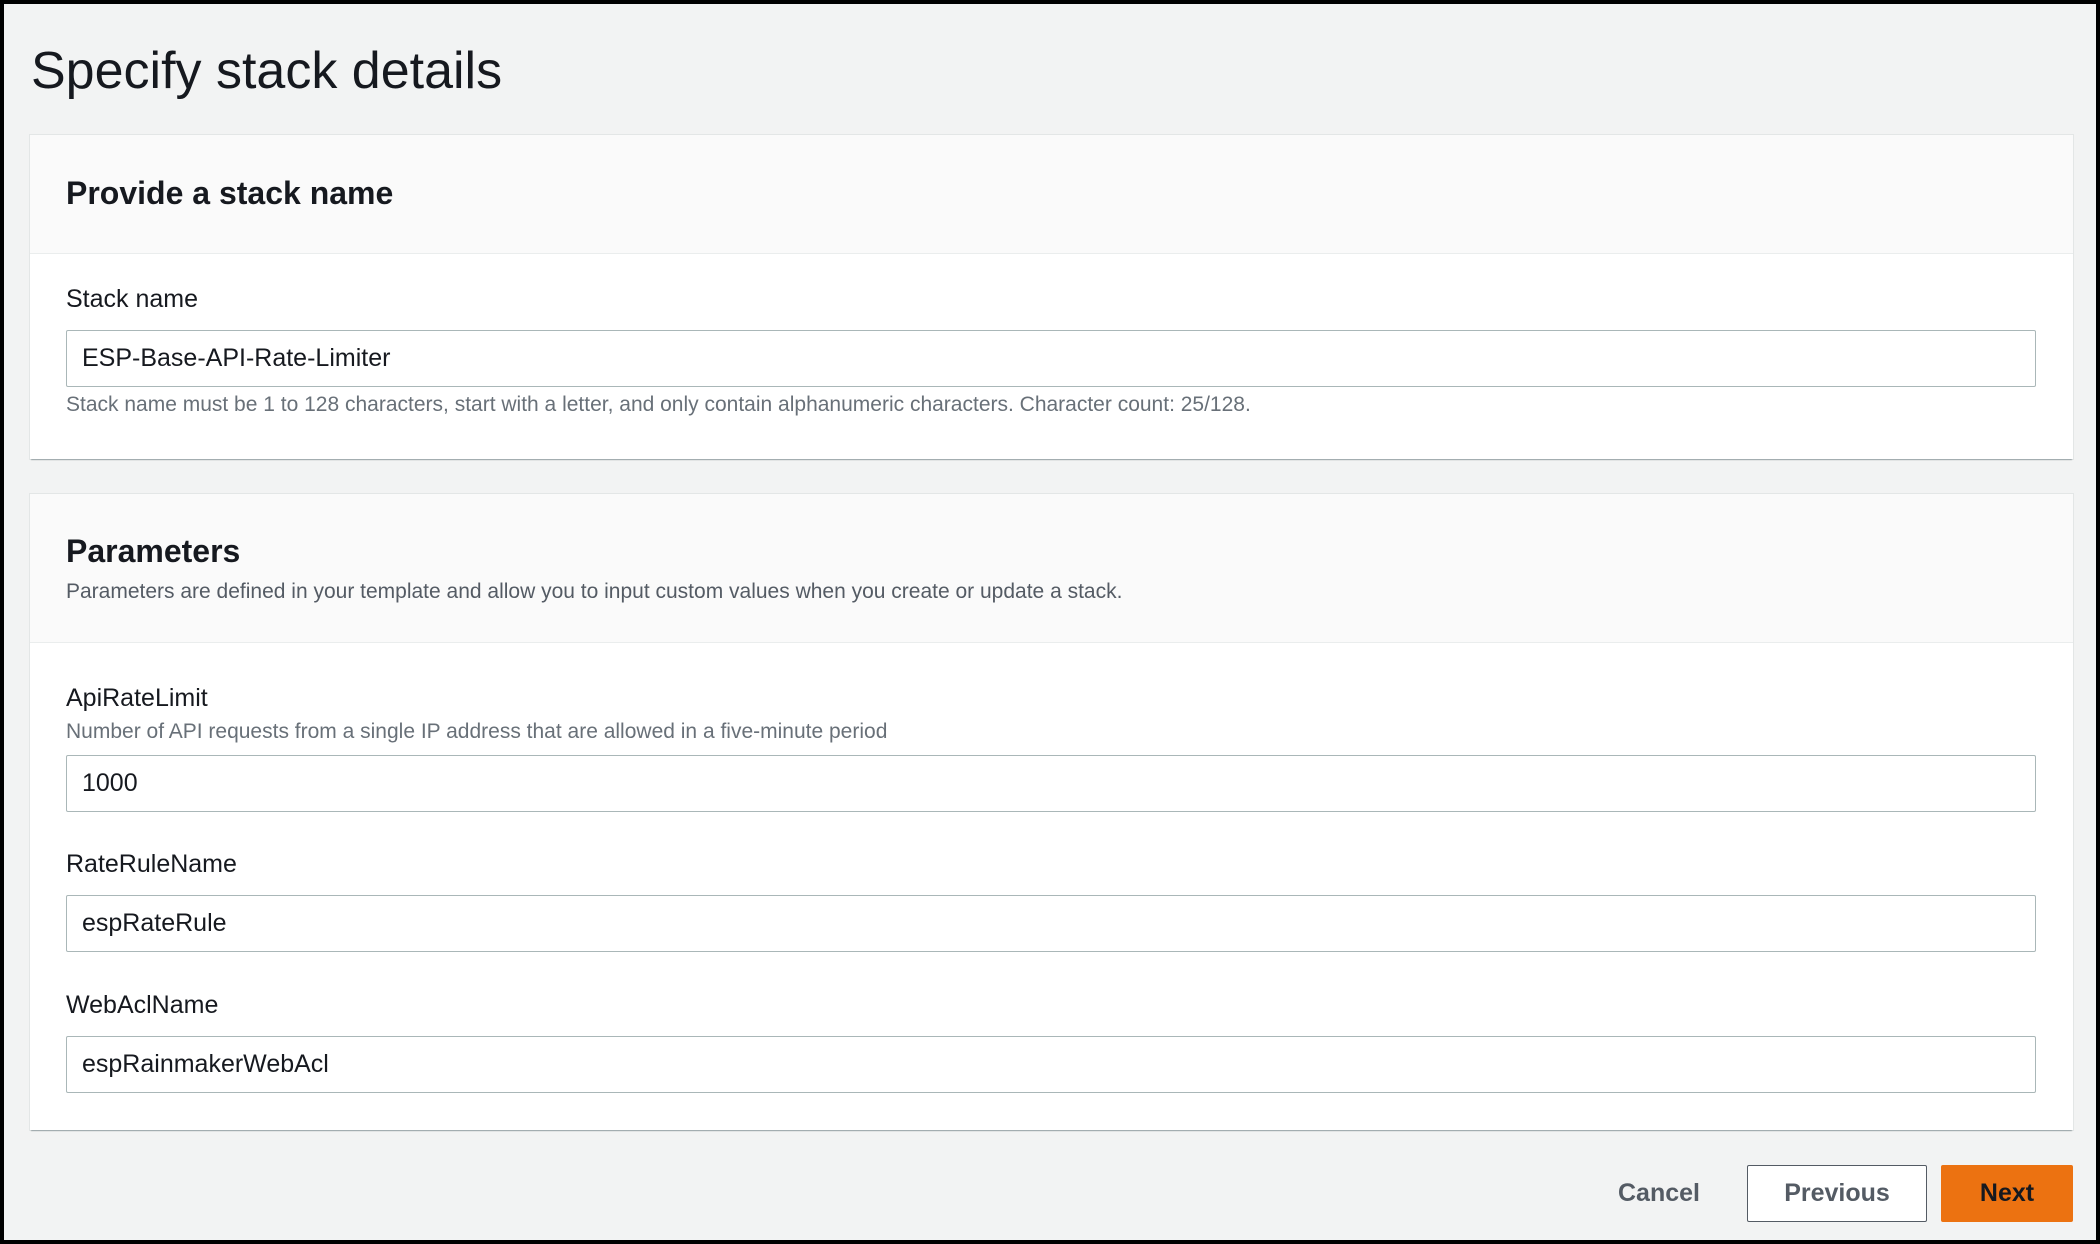  What do you see at coordinates (1051, 923) in the screenshot?
I see `rate-rule-name-input` at bounding box center [1051, 923].